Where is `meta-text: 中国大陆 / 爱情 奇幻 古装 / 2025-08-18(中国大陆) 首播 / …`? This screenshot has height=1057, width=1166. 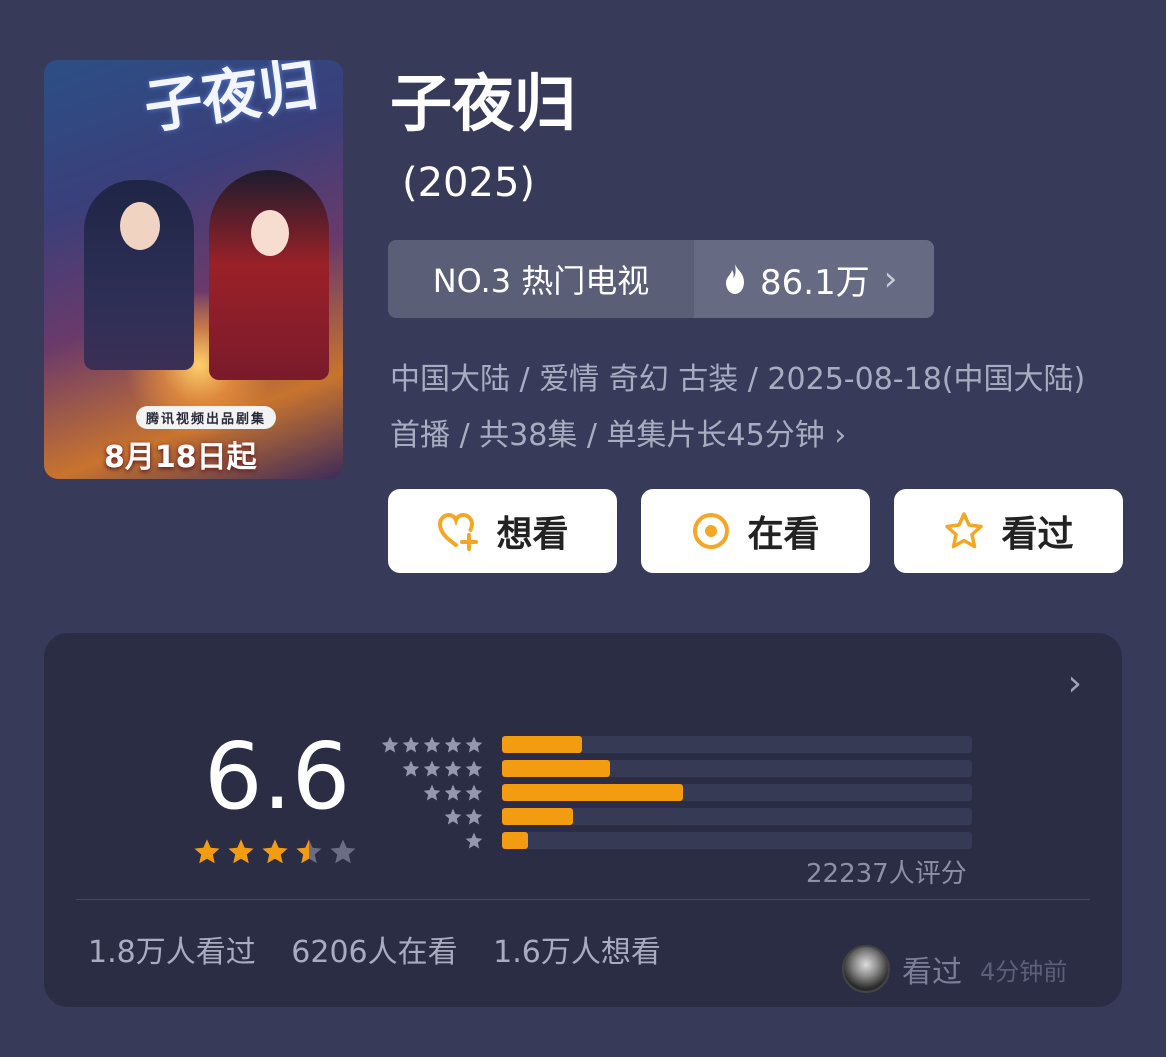
meta-text: 中国大陆 / 爱情 奇幻 古装 / 2025-08-18(中国大陆) 首播 / … is located at coordinates (738, 407).